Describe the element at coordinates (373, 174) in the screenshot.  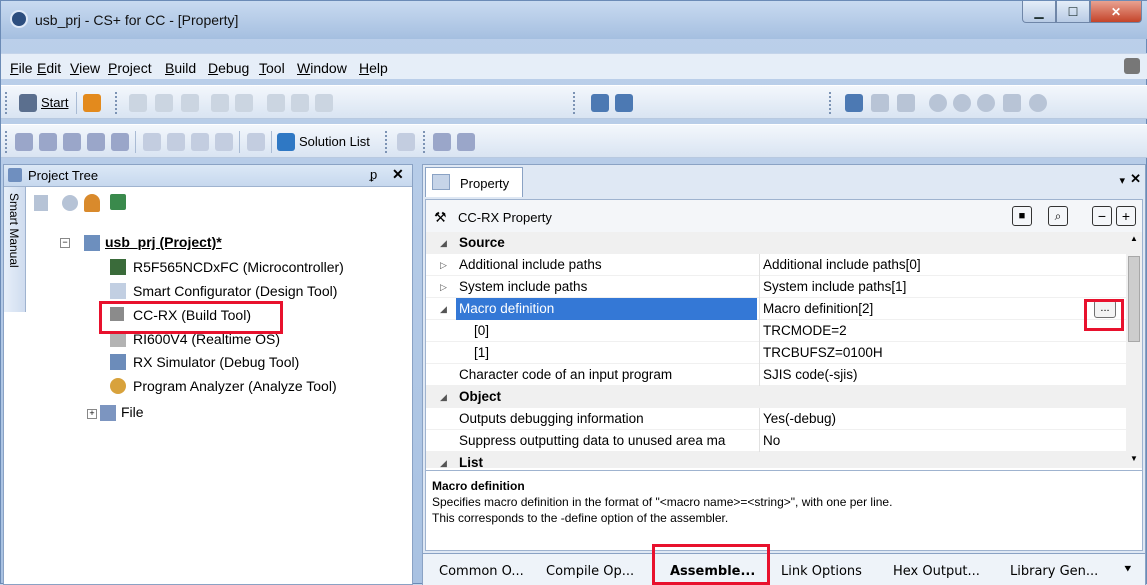
I see `pin-icon: ᵱ` at that location.